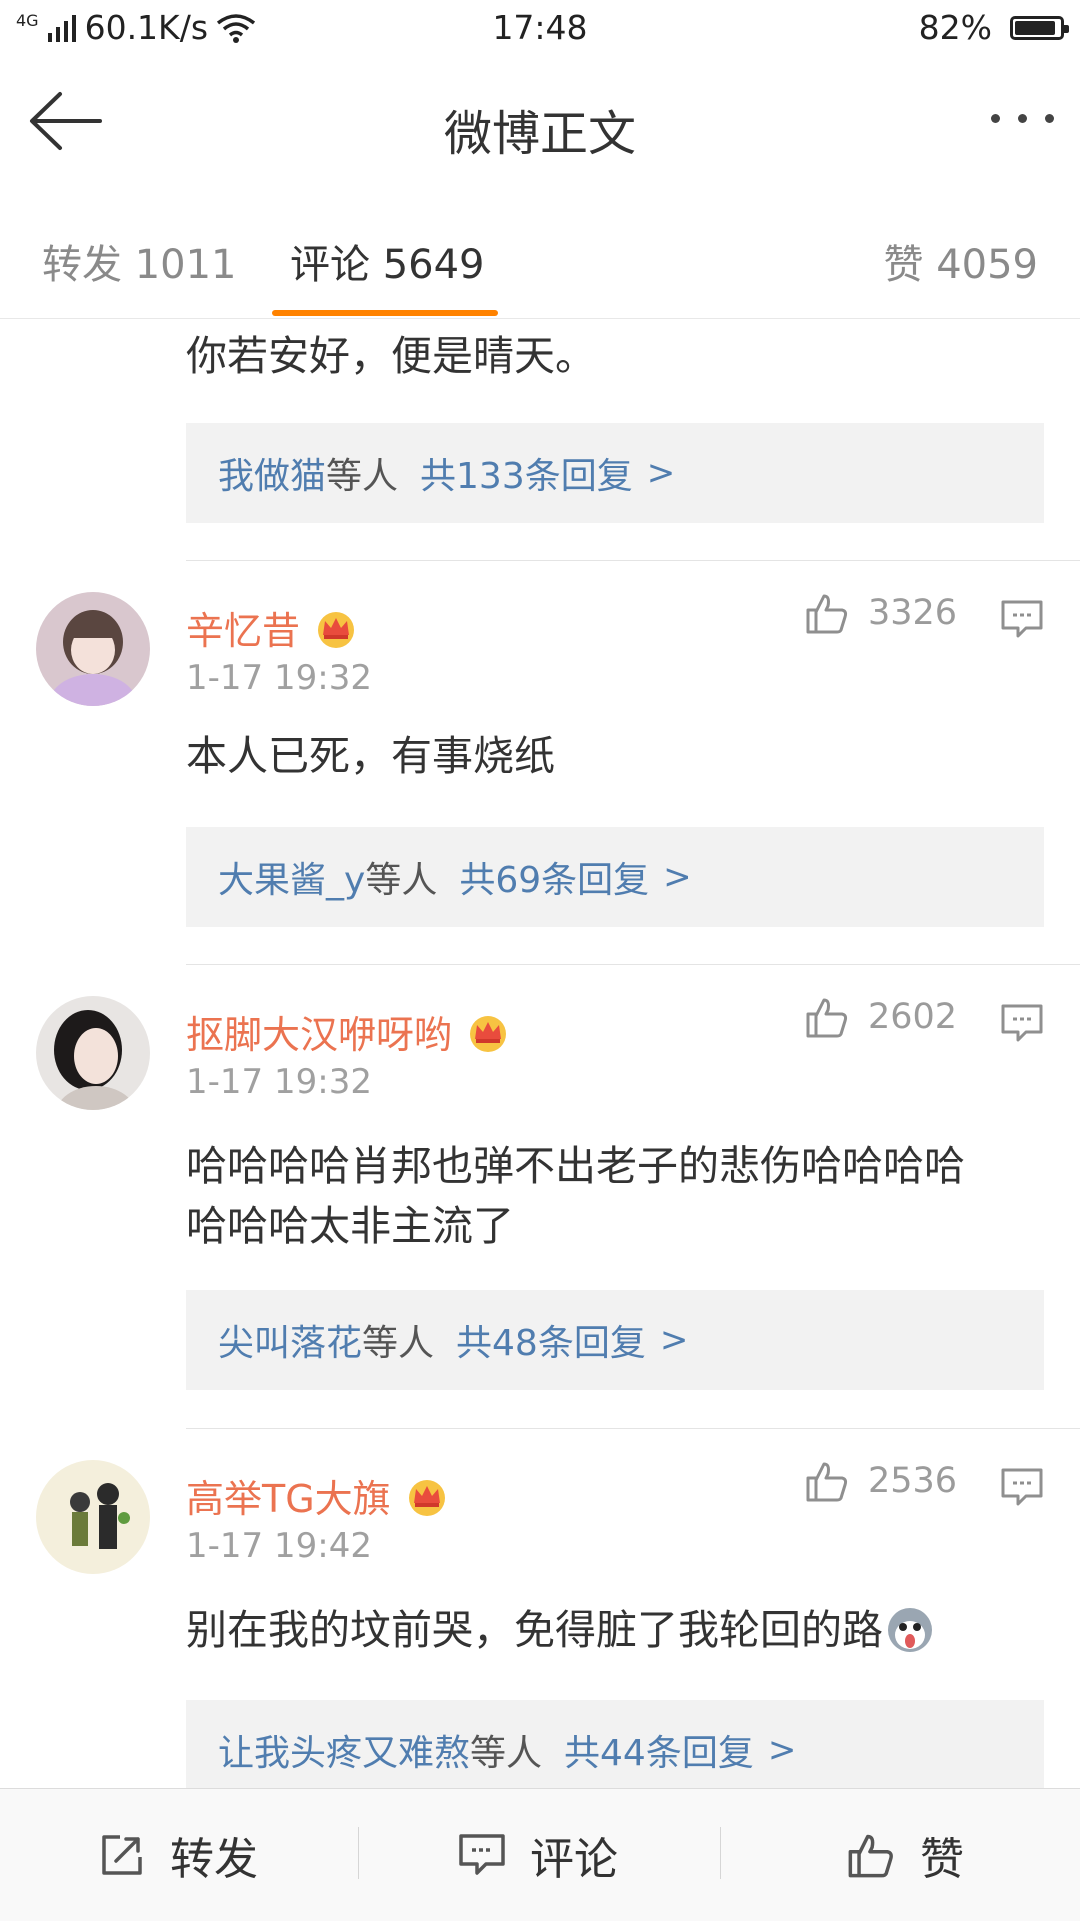 The width and height of the screenshot is (1080, 1921). I want to click on username-text: 辛忆昔, so click(243, 627).